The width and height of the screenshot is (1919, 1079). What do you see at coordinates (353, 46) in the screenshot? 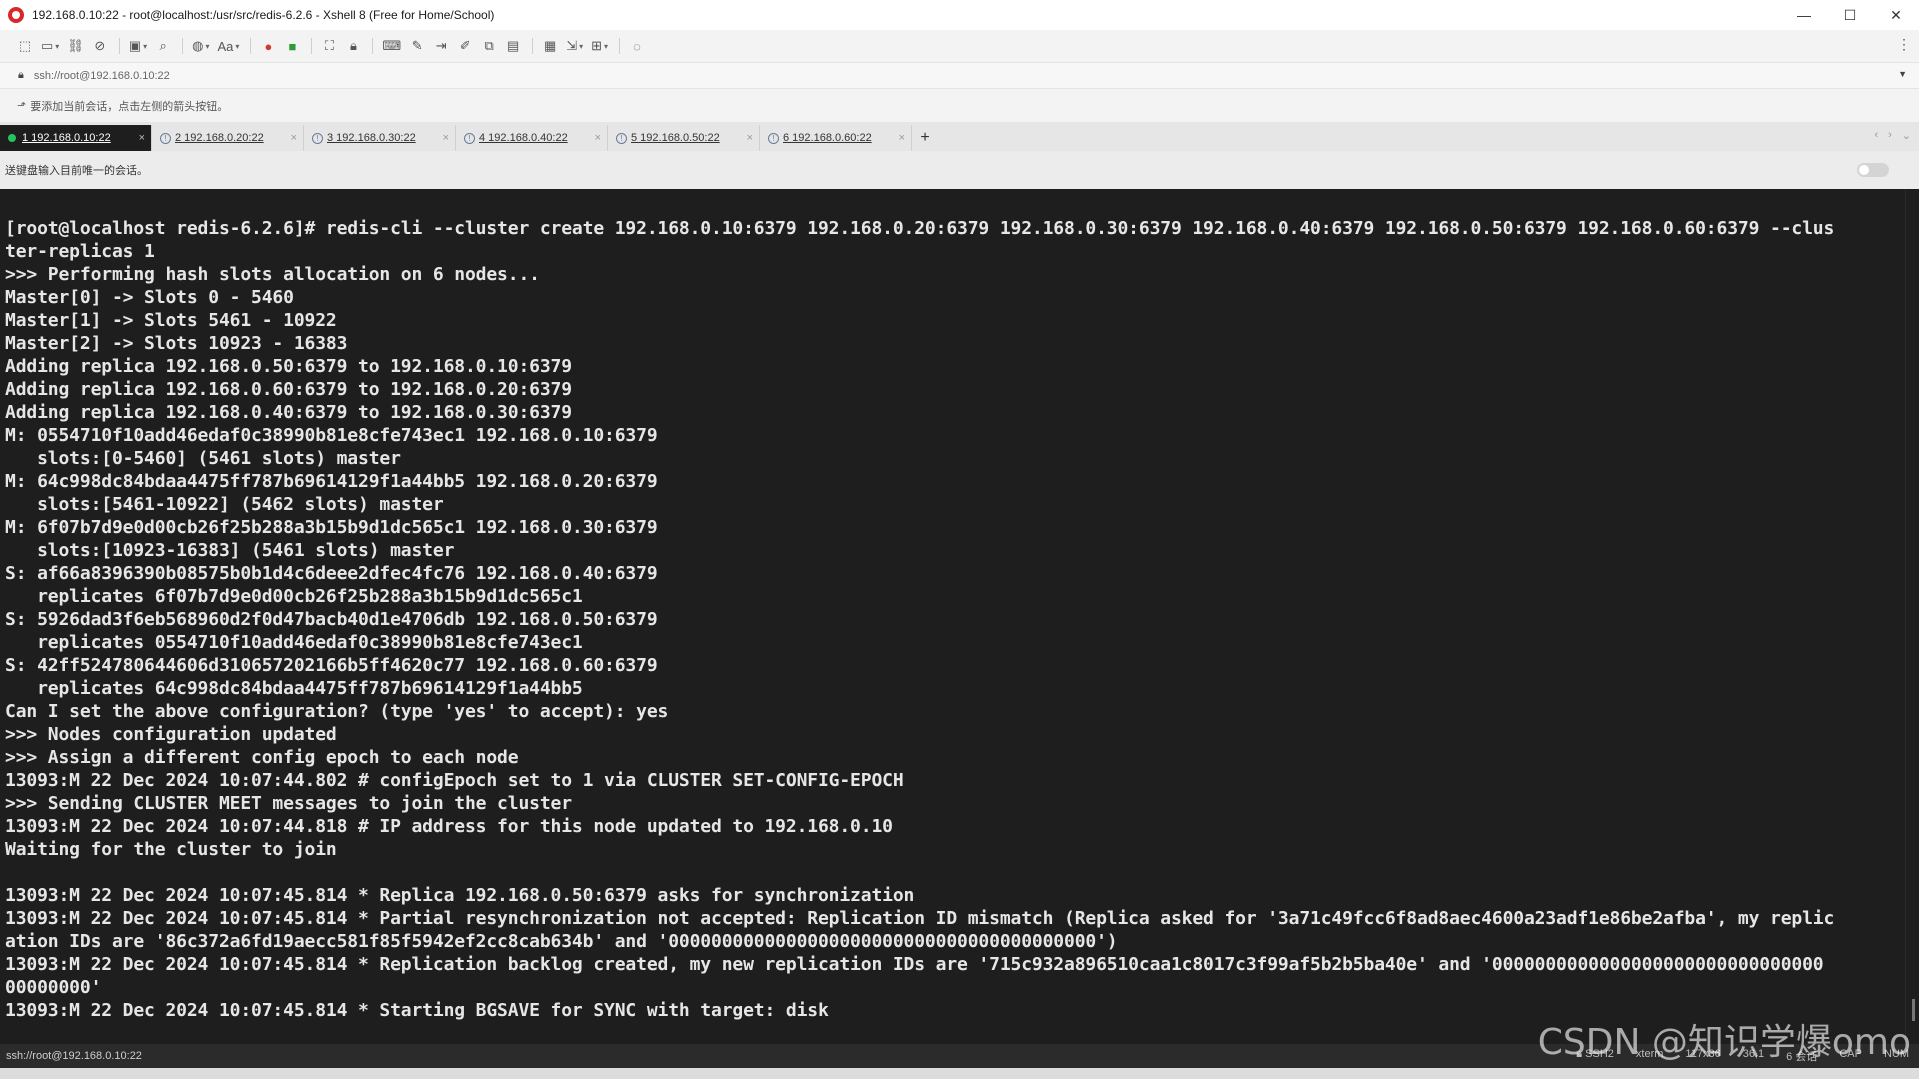
I see `lock-icon: 🔒︎` at bounding box center [353, 46].